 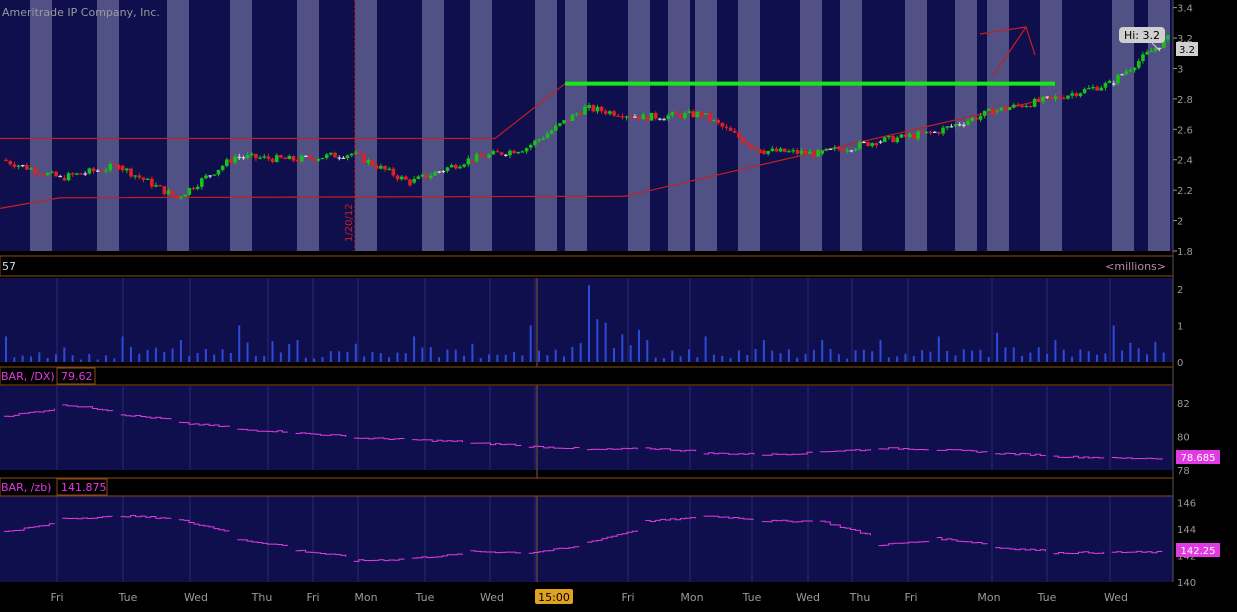 I want to click on time-label: 15:00, so click(x=554, y=597).